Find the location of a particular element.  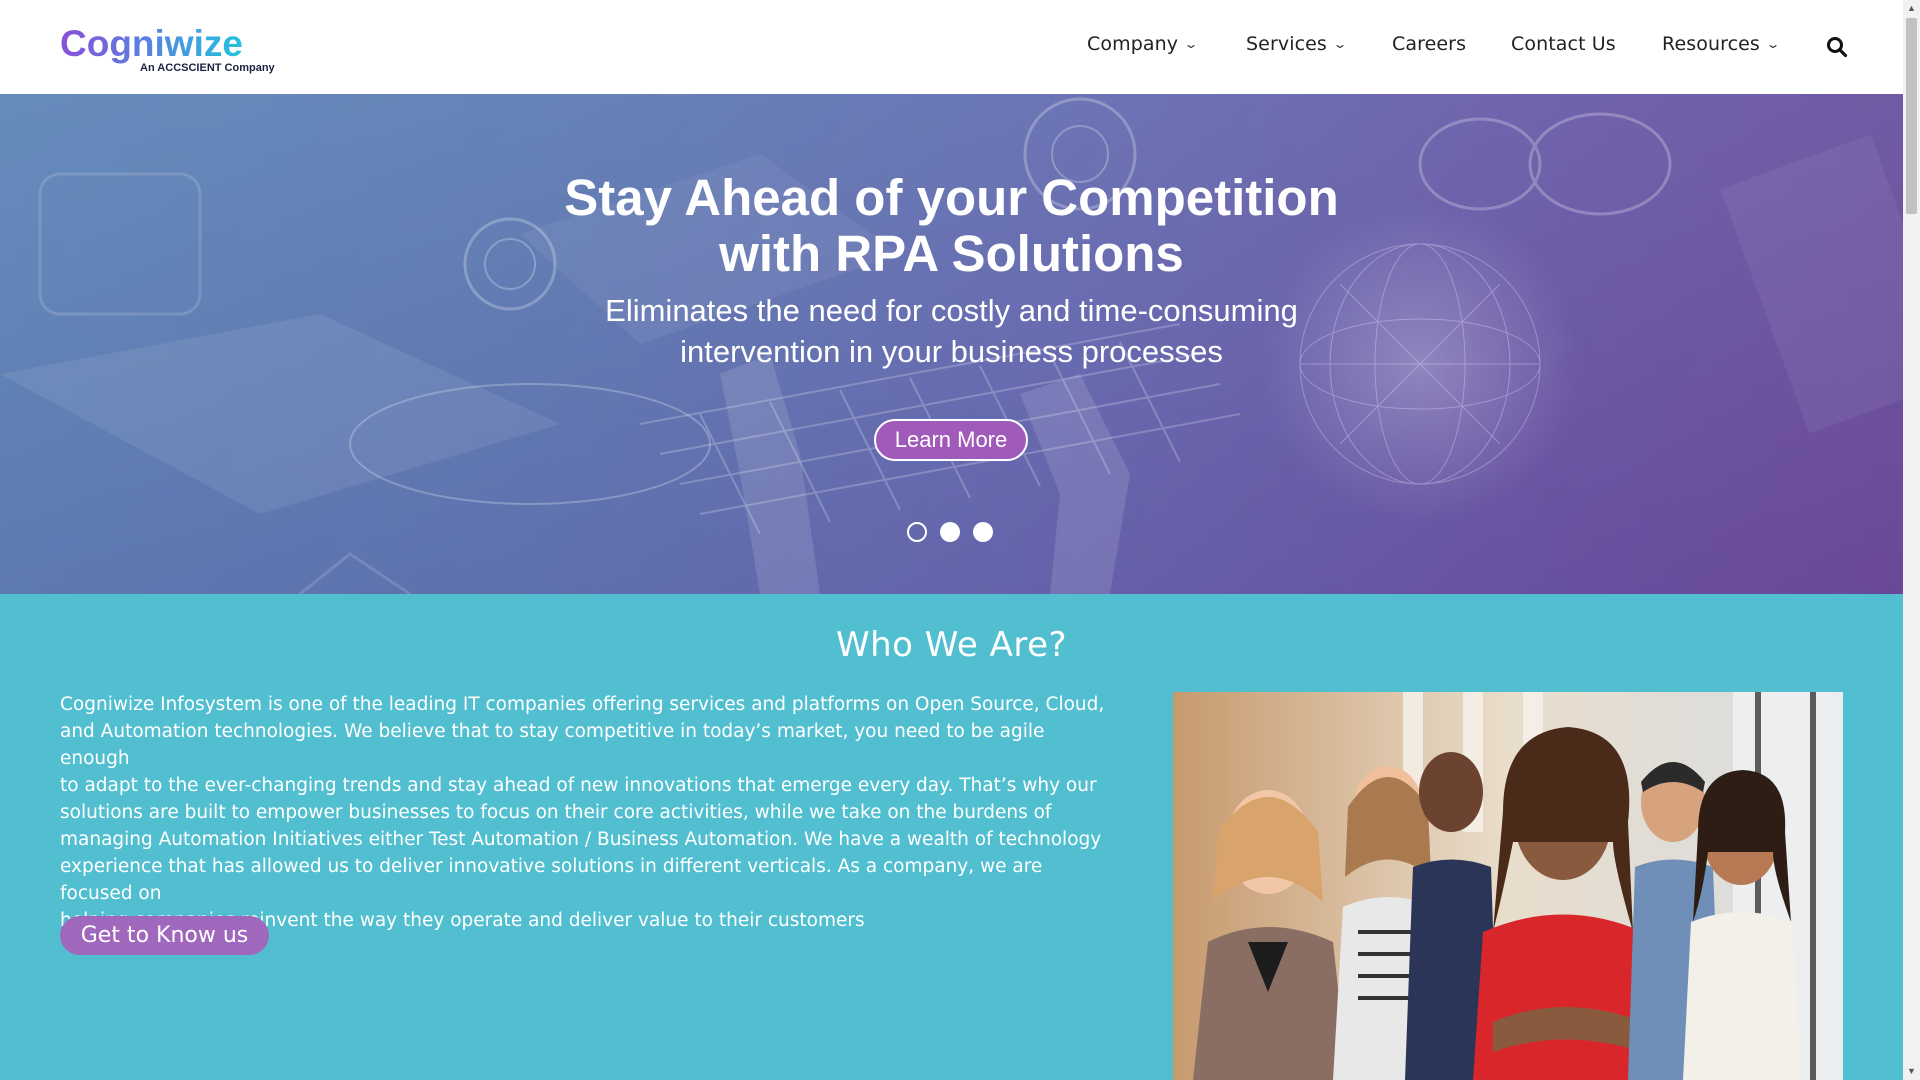

nav-item-services: Services ⌄ is located at coordinates (1297, 44).